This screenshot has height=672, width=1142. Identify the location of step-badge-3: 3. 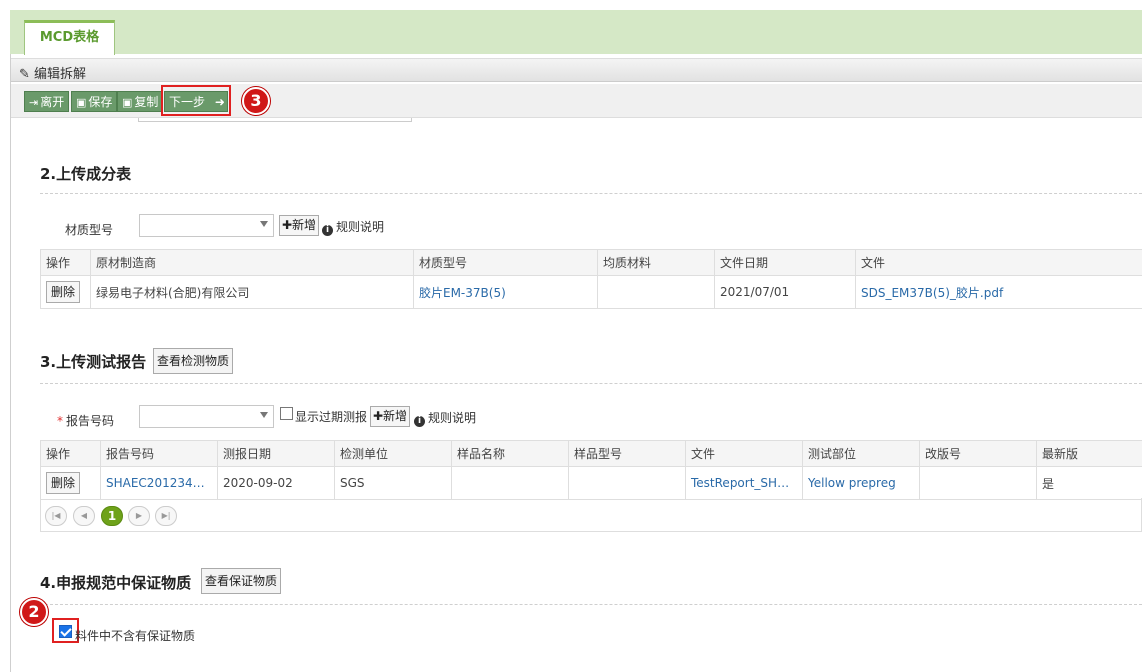
(256, 101).